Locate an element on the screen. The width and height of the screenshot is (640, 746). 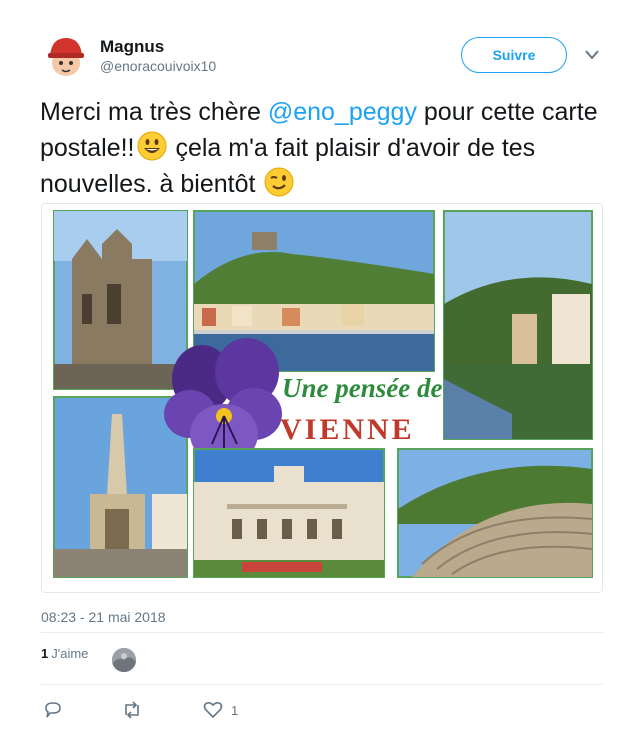
avatar-cartoon-icon is located at coordinates (66, 56).